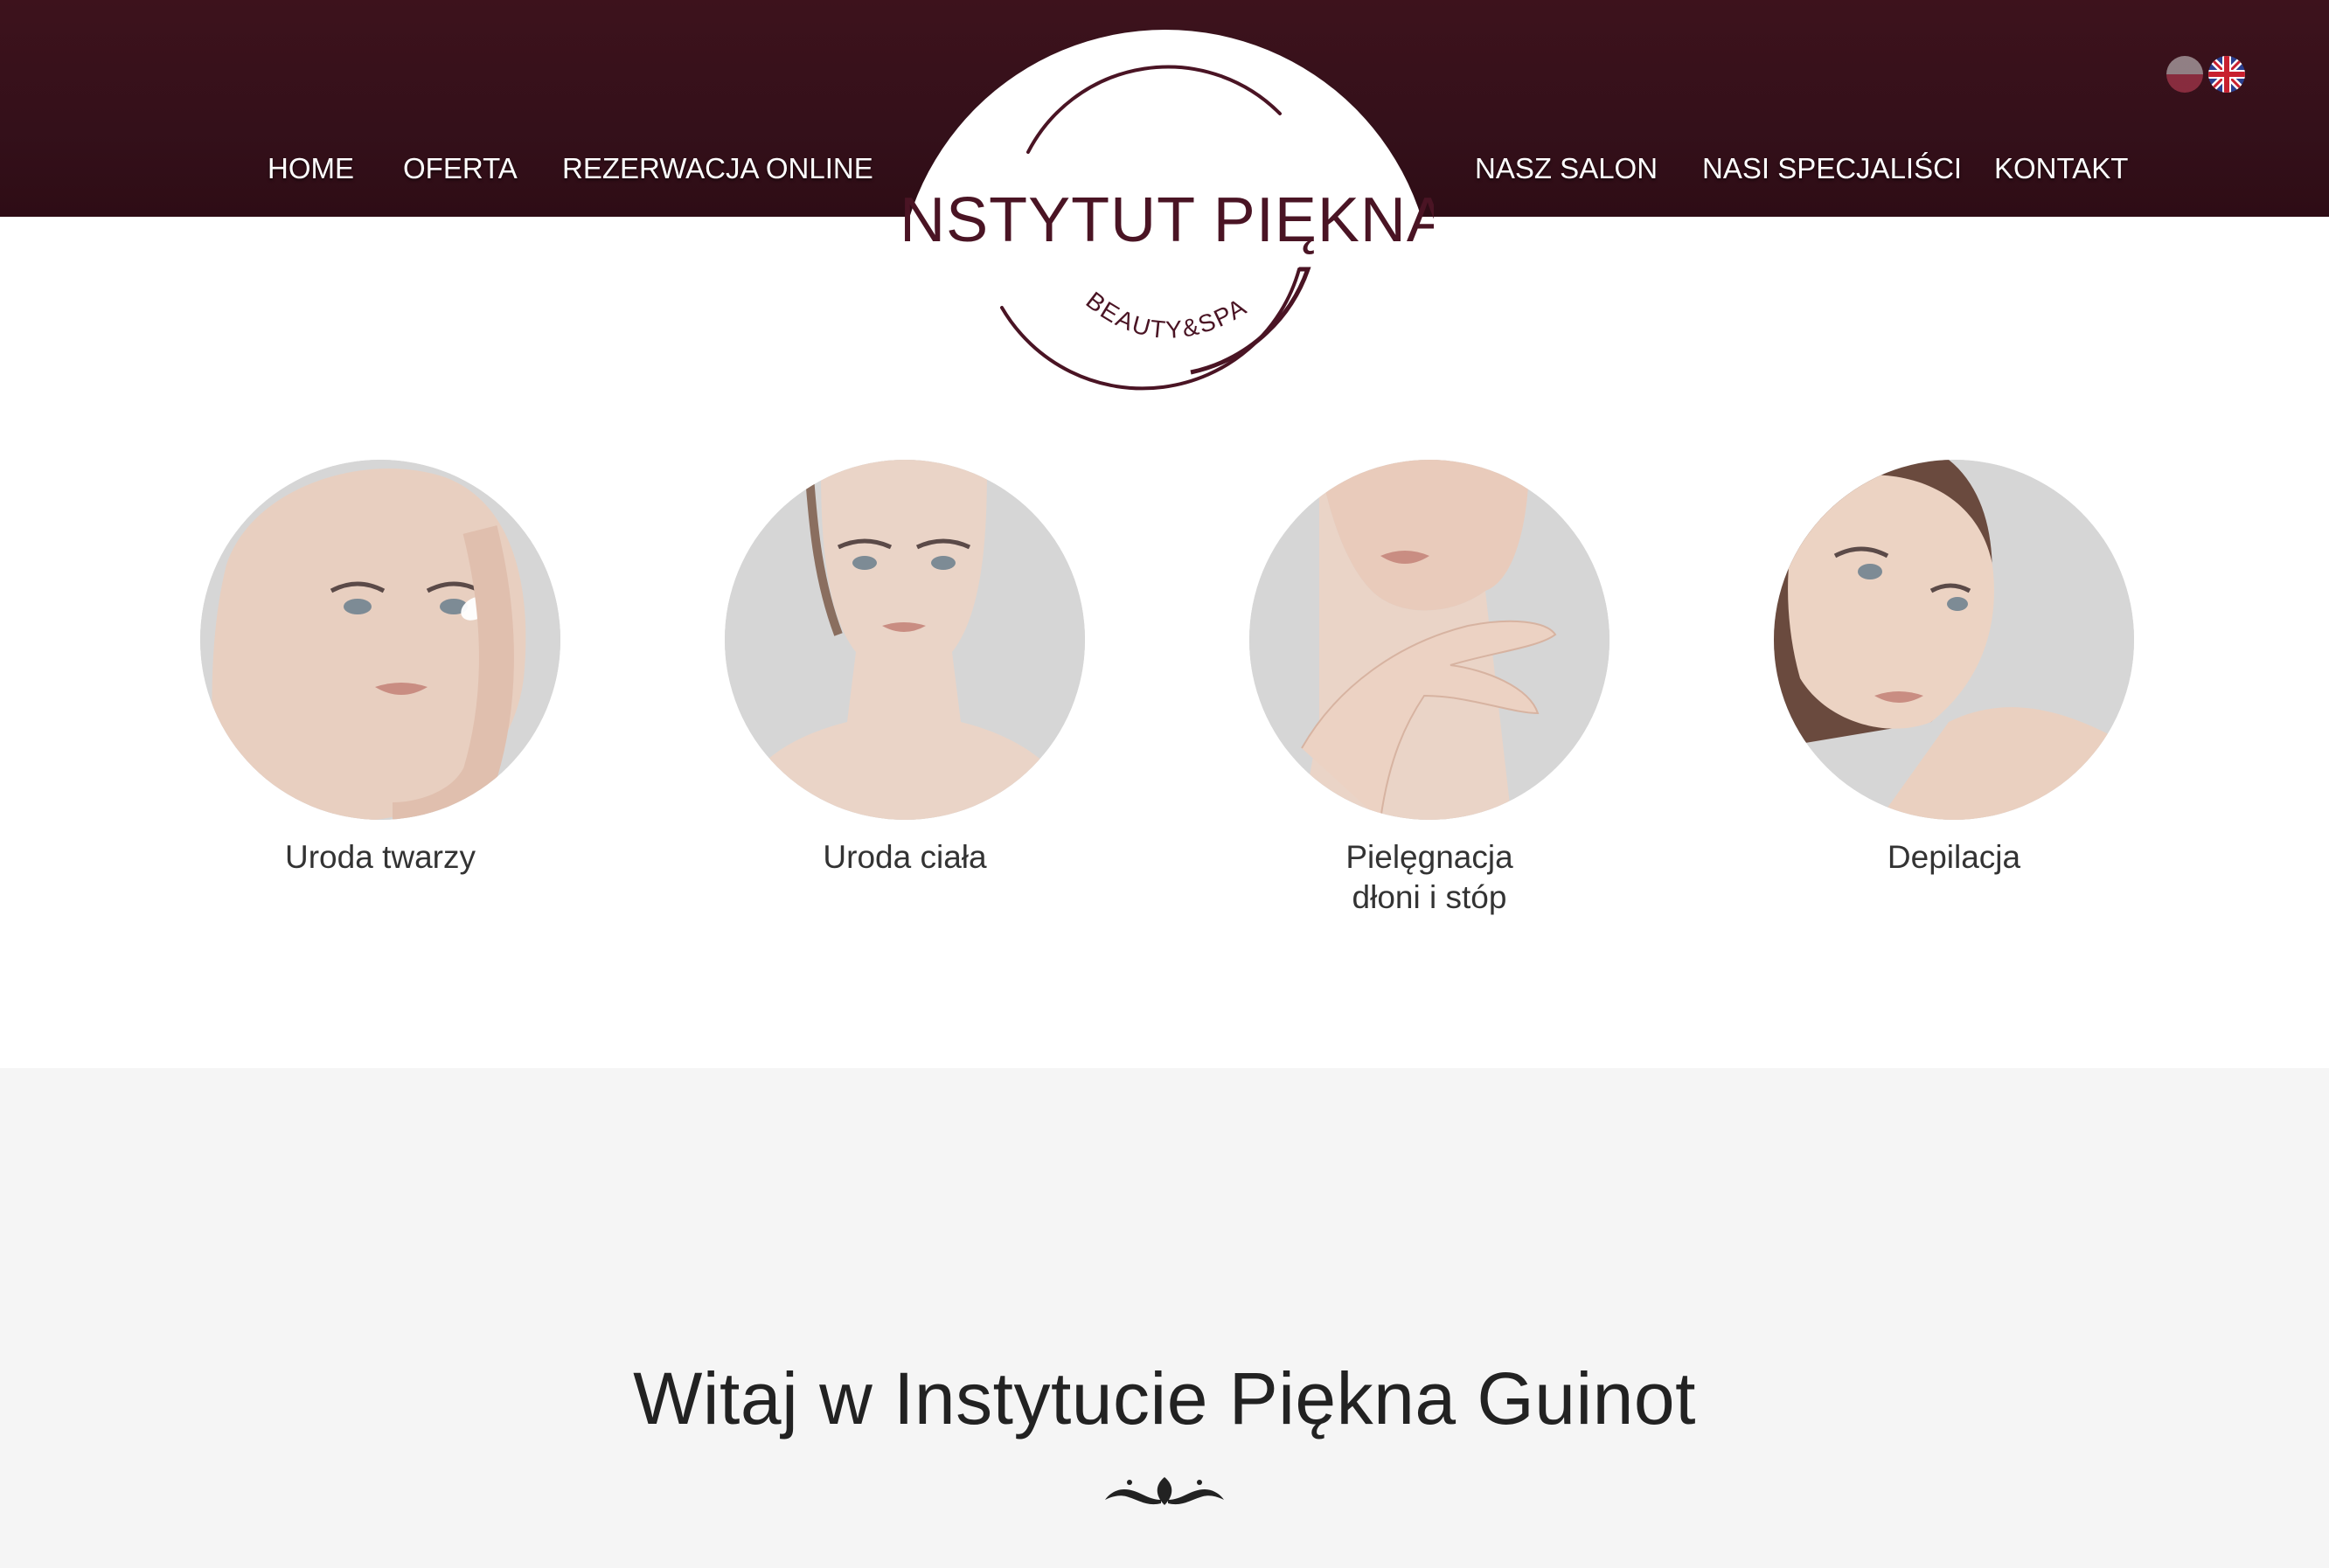 The width and height of the screenshot is (2329, 1568). What do you see at coordinates (905, 640) in the screenshot?
I see `body-care-photo` at bounding box center [905, 640].